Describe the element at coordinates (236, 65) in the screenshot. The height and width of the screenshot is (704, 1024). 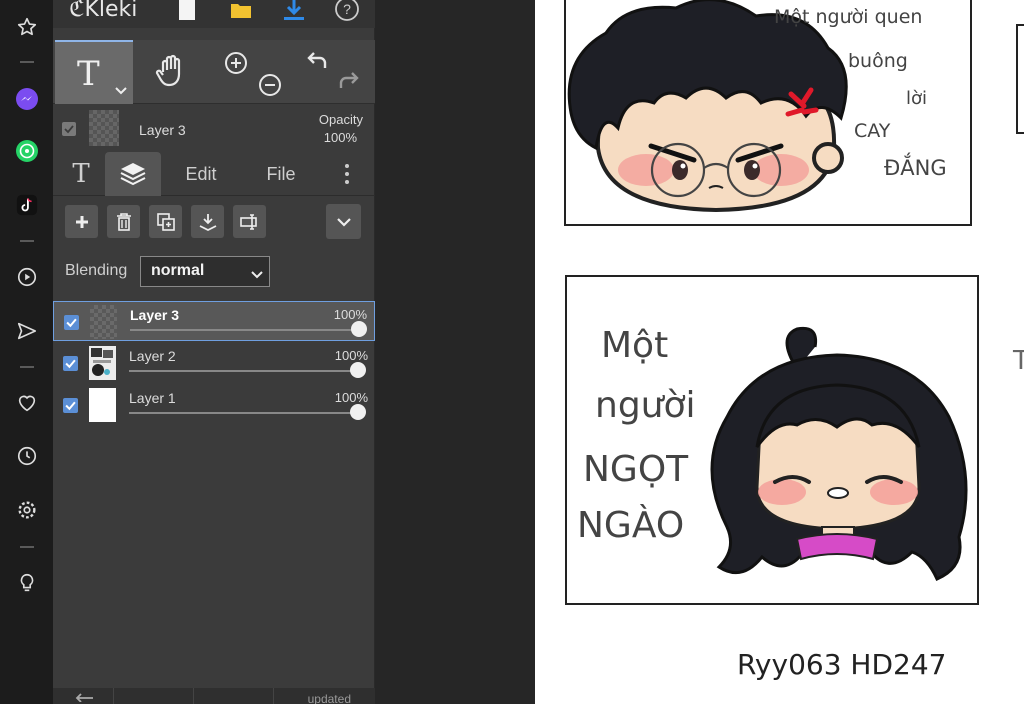
I see `zoom-in-icon` at that location.